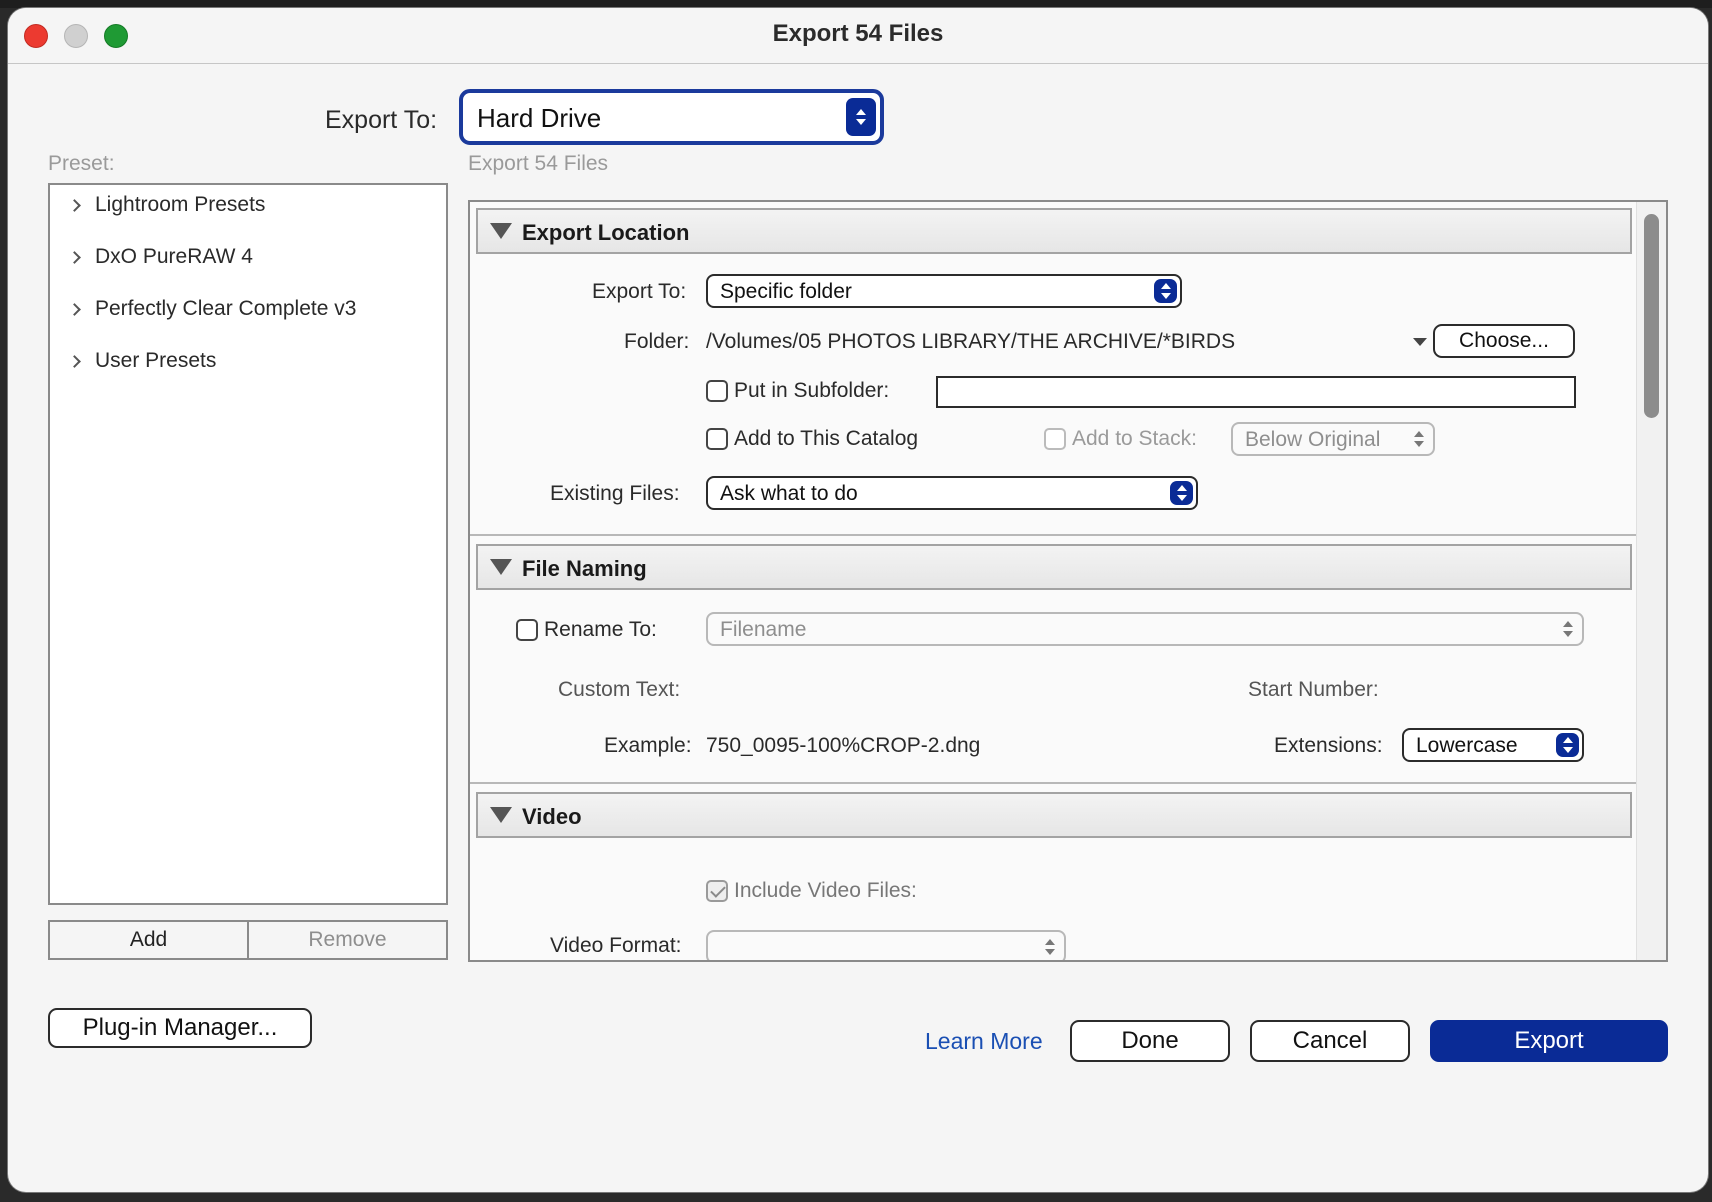 The height and width of the screenshot is (1202, 1712). I want to click on add-to-catalog-label: Add to This Catalog, so click(826, 438).